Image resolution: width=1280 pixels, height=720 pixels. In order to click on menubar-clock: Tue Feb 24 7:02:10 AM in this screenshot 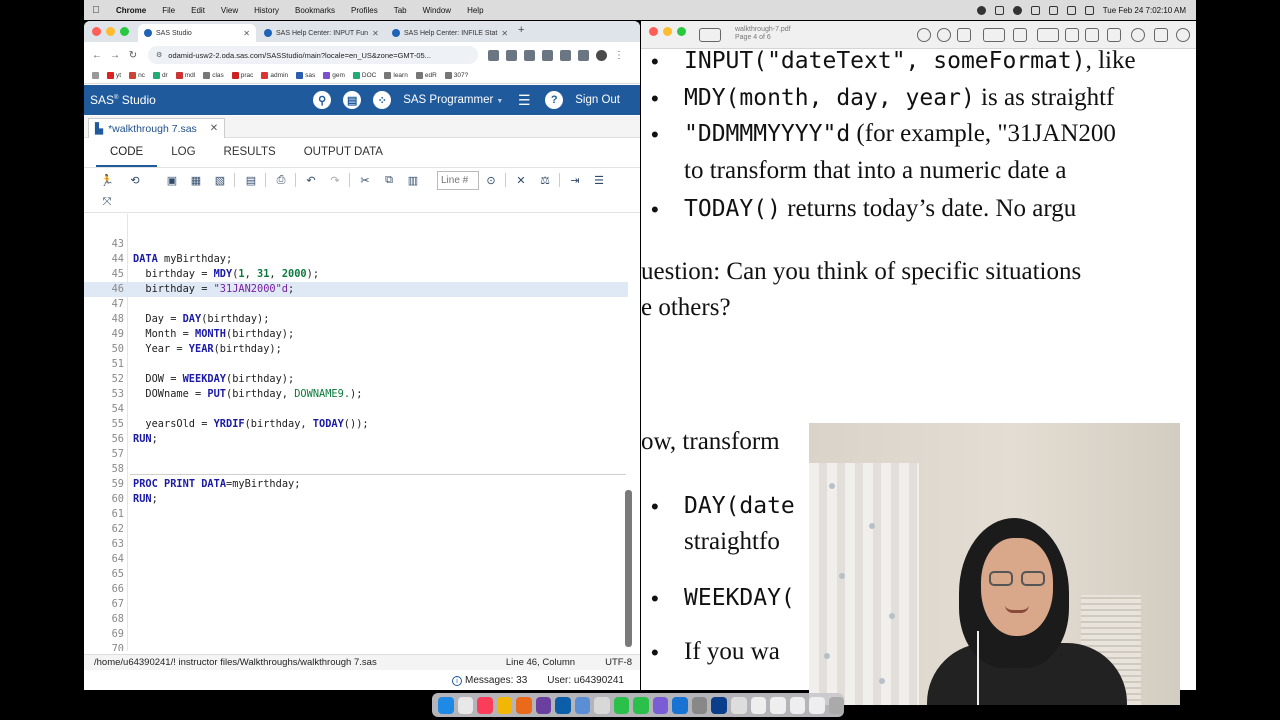, I will do `click(1144, 10)`.